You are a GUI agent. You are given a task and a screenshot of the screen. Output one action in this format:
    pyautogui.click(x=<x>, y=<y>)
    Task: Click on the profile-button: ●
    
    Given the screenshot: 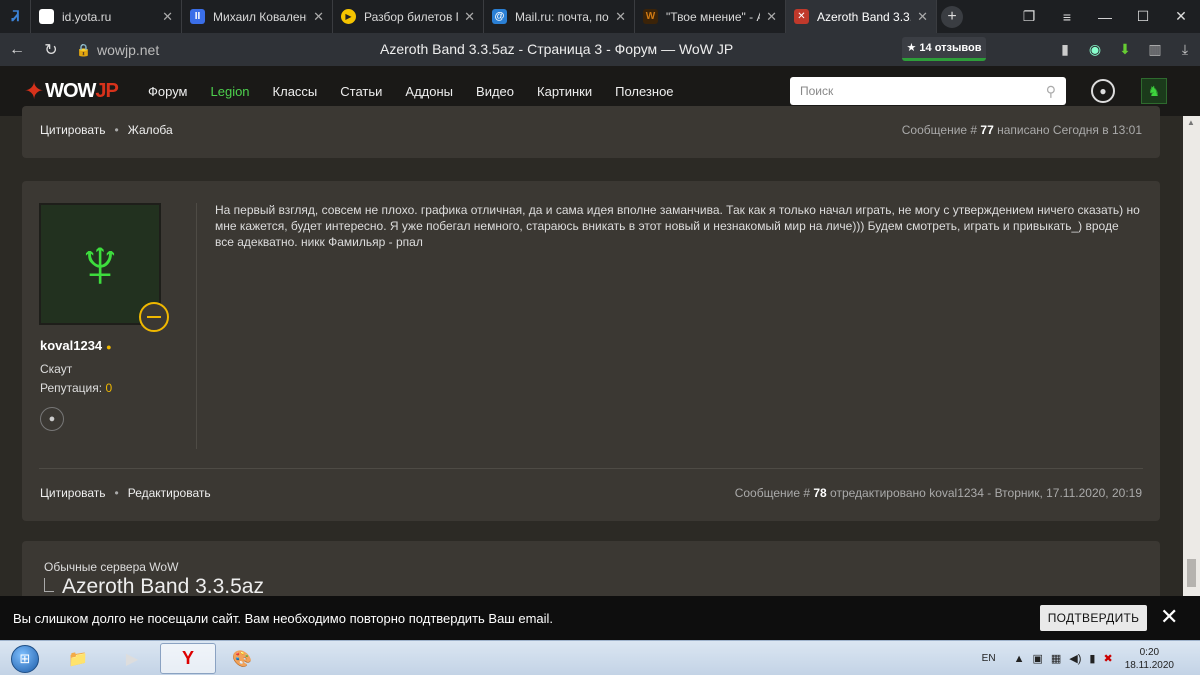 What is the action you would take?
    pyautogui.click(x=52, y=419)
    